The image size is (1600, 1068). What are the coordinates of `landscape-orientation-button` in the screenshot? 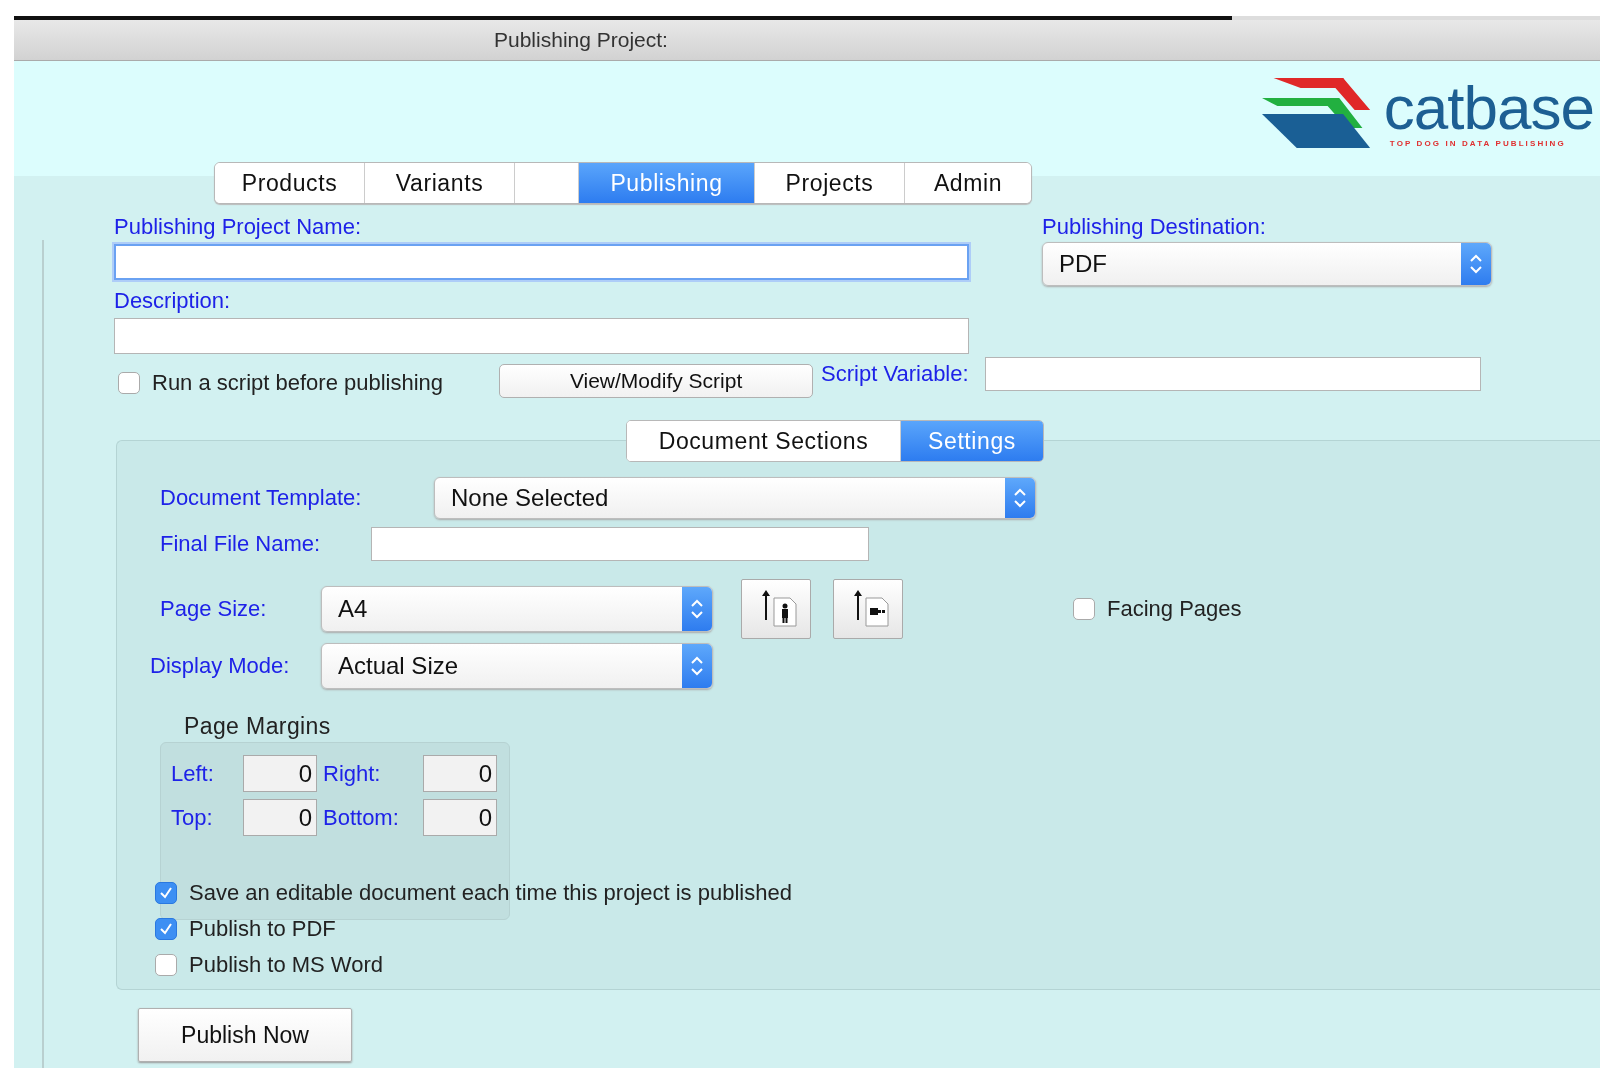 It's located at (868, 609).